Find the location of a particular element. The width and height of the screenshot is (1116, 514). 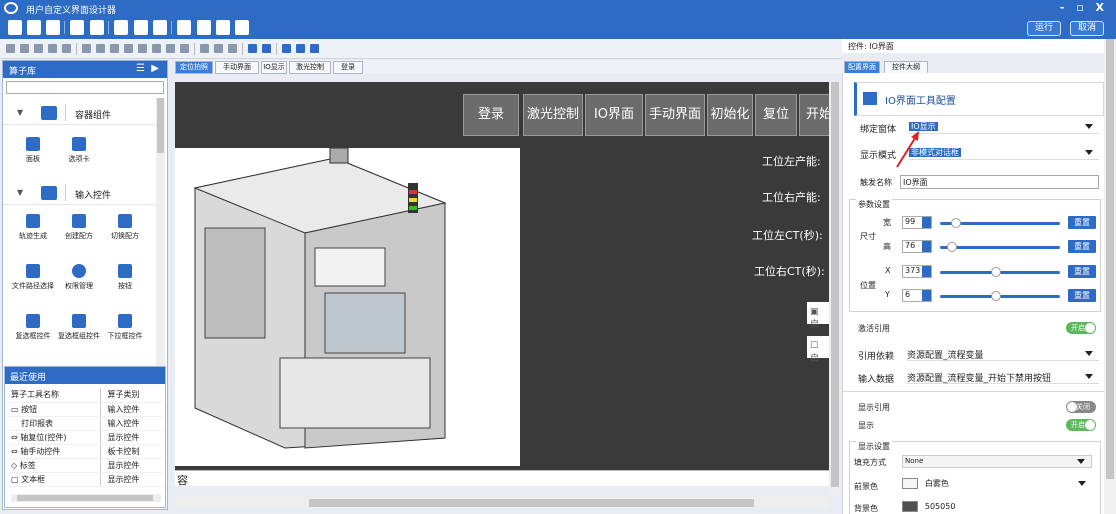

tab-positioning: 定位拍照 is located at coordinates (194, 67).